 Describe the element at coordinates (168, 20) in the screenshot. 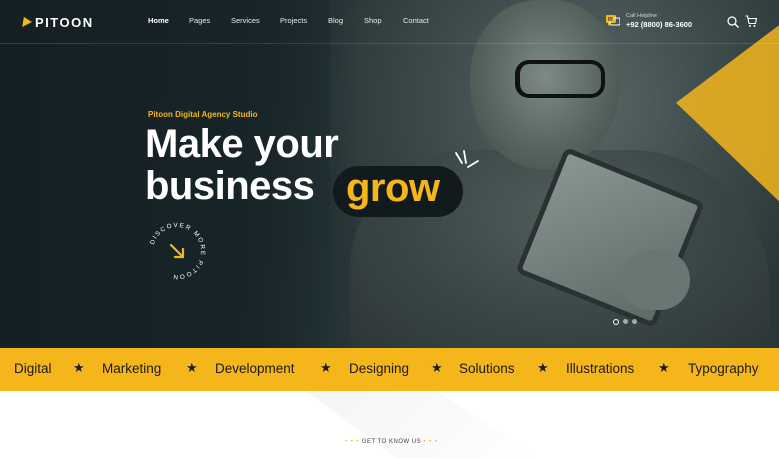

I see `nav-item-home: Home` at that location.